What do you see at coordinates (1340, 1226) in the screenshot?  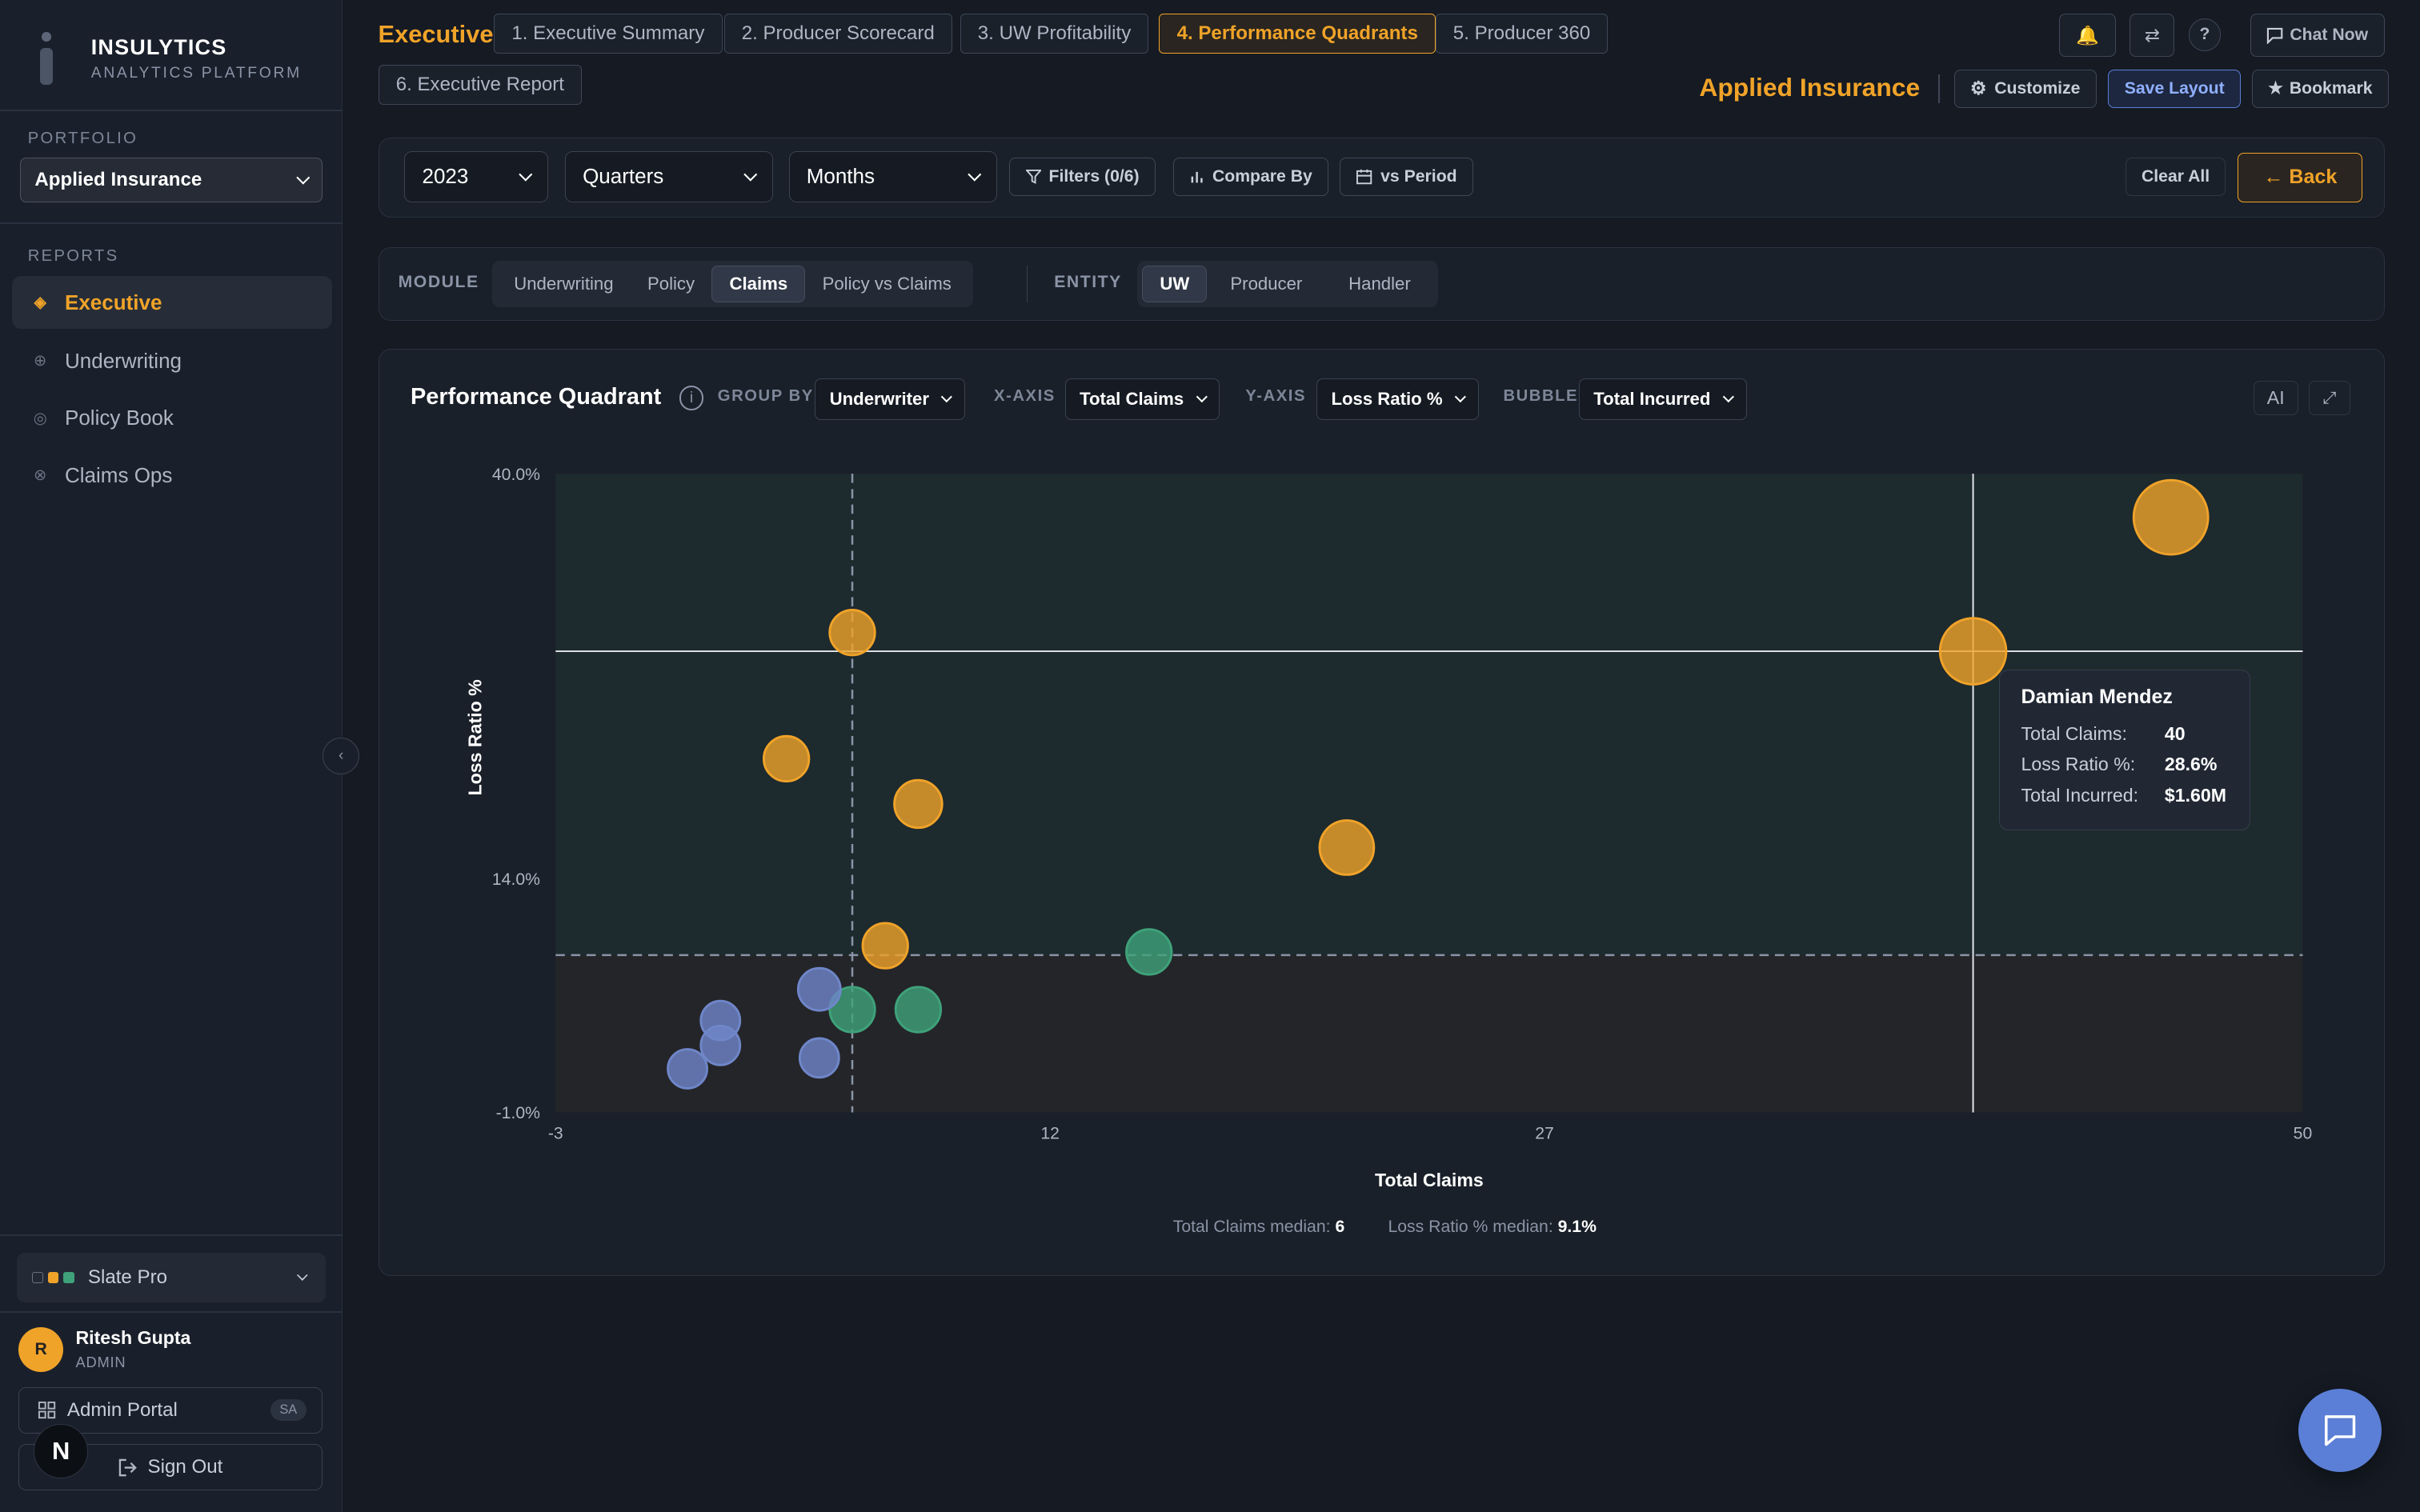 I see `median-x-value: 6` at bounding box center [1340, 1226].